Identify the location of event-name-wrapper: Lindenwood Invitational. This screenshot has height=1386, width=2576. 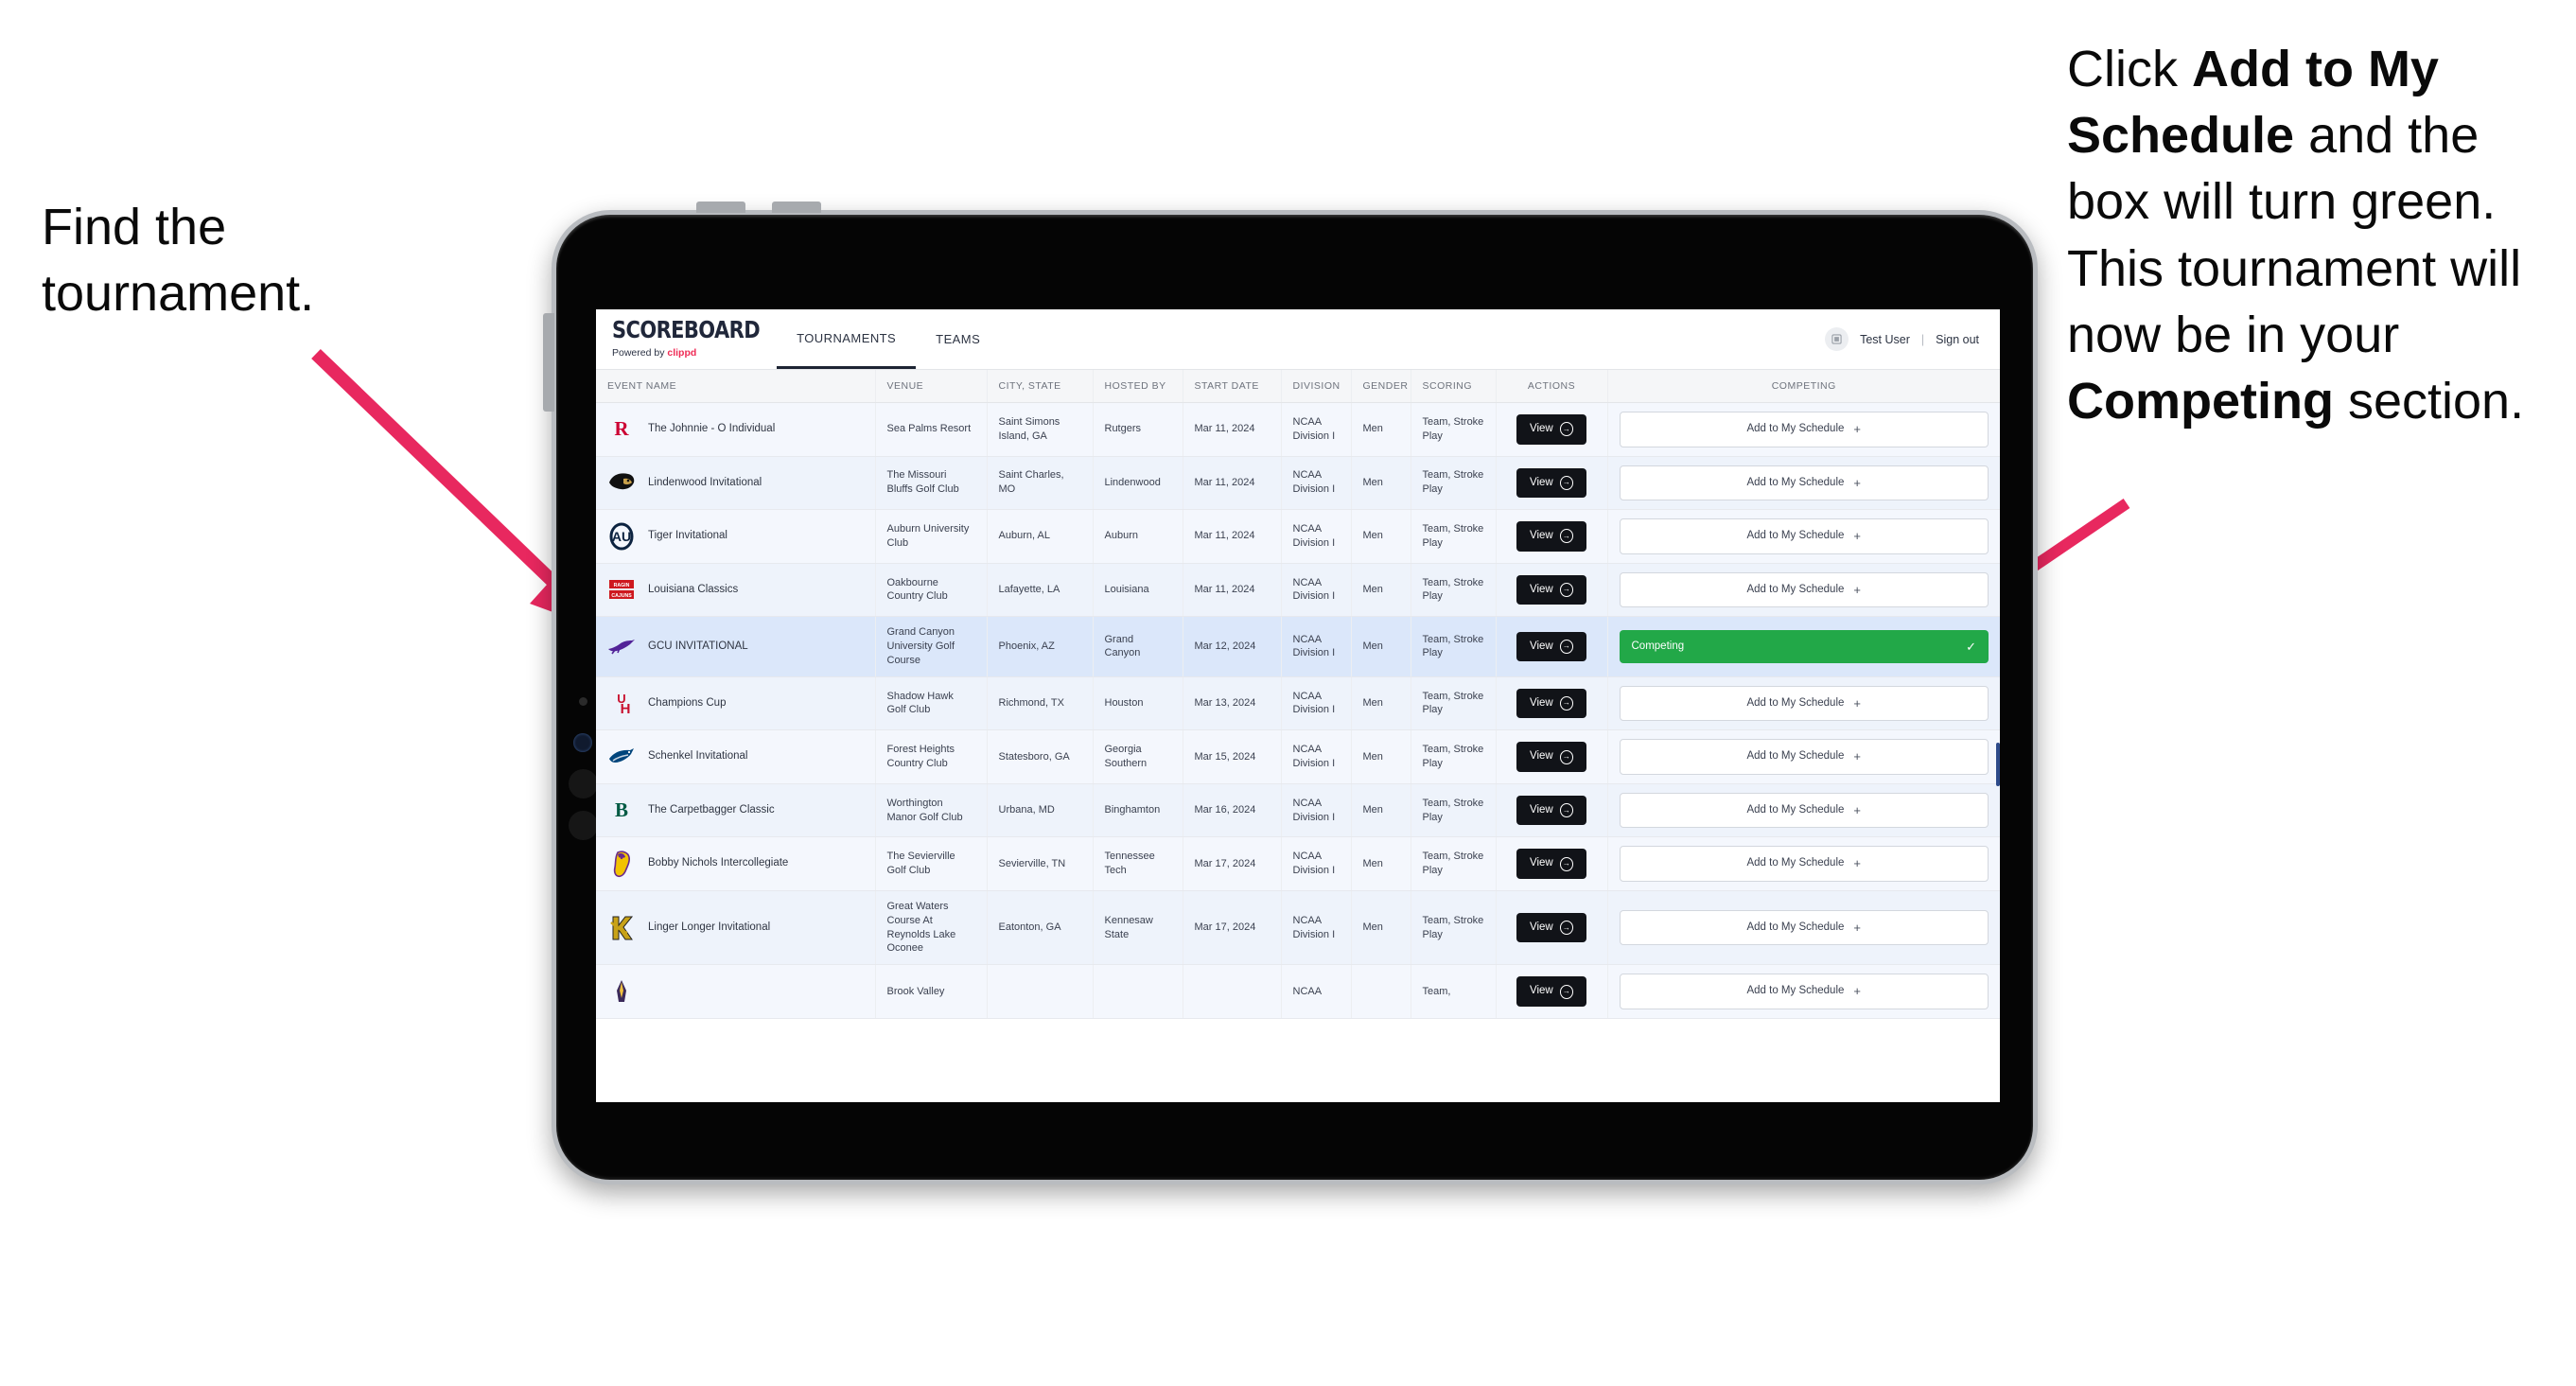
(735, 482).